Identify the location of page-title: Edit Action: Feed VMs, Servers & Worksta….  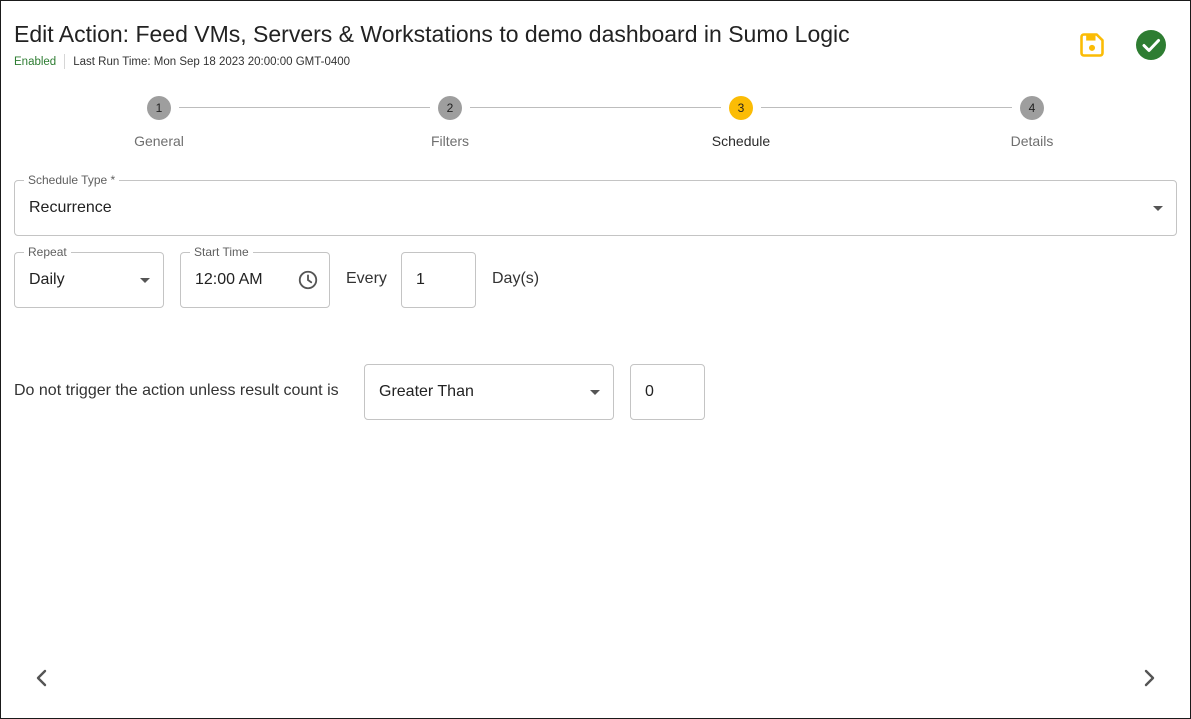
(432, 34).